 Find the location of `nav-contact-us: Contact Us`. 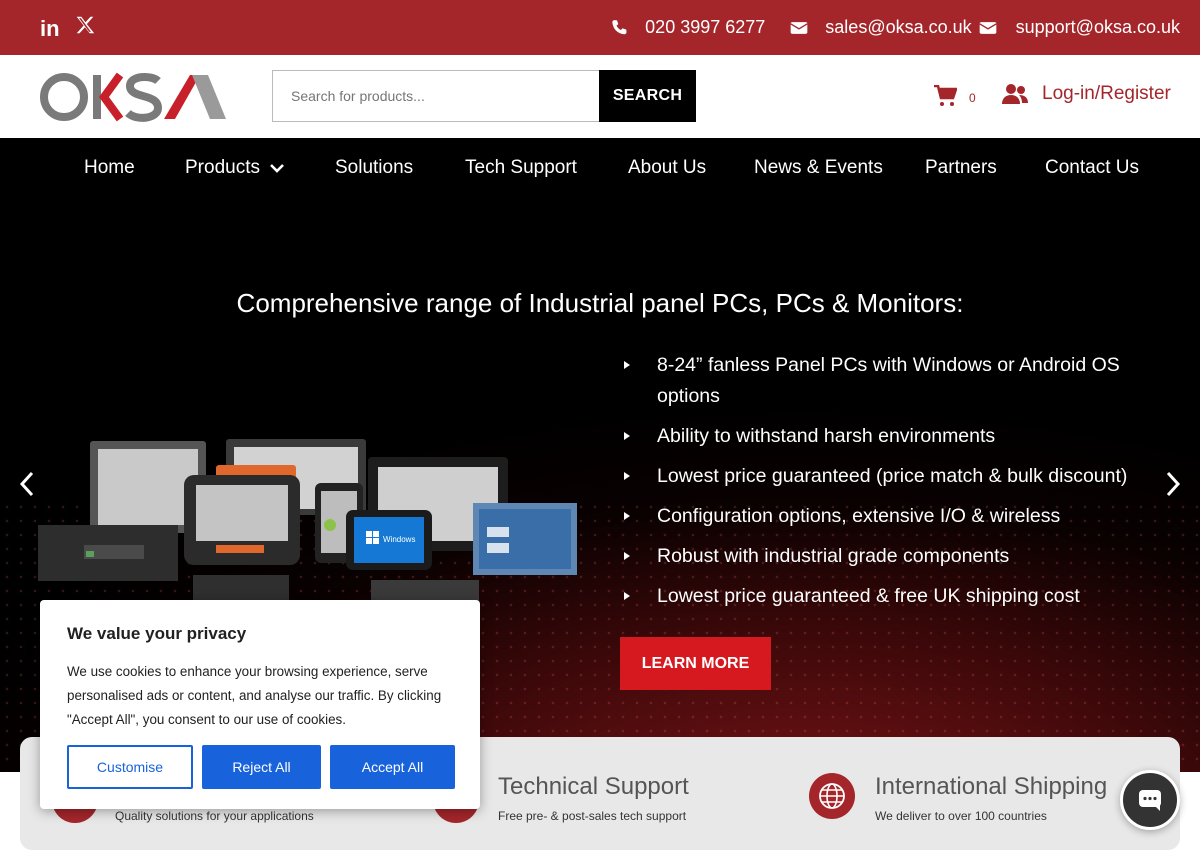

nav-contact-us: Contact Us is located at coordinates (1092, 168).